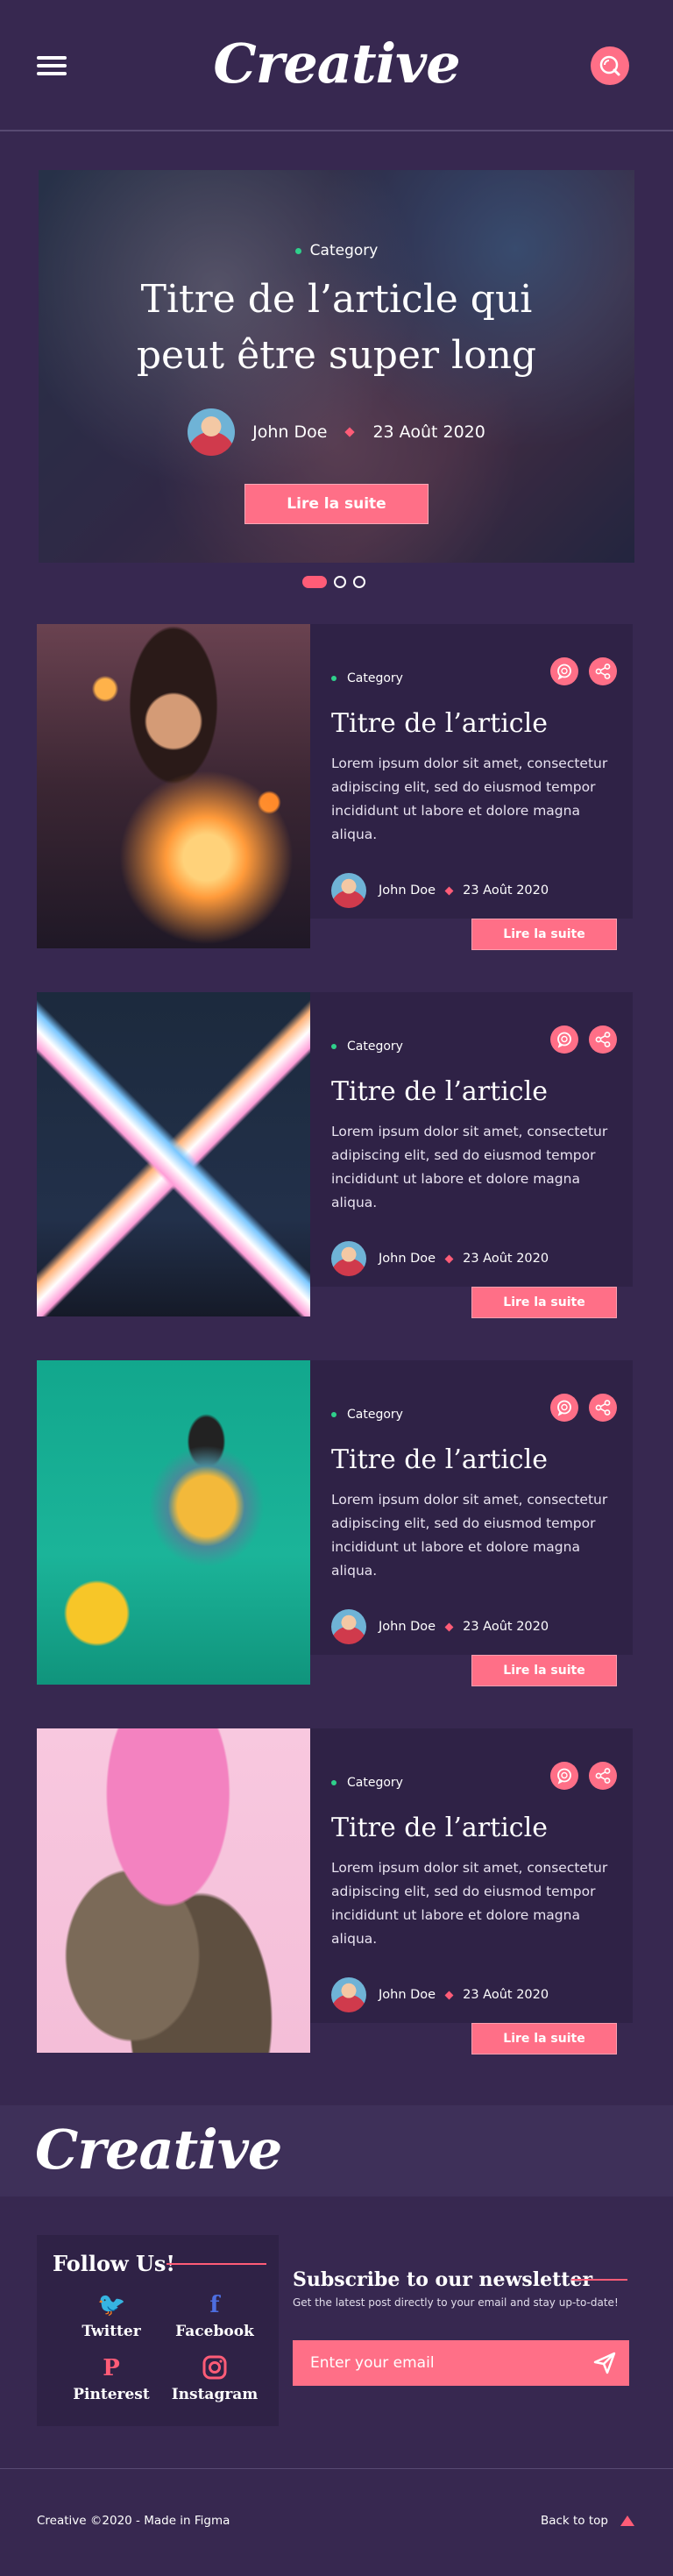 Image resolution: width=673 pixels, height=2576 pixels. What do you see at coordinates (443, 2279) in the screenshot?
I see `newsletter-title: Subscribe to our newsletter` at bounding box center [443, 2279].